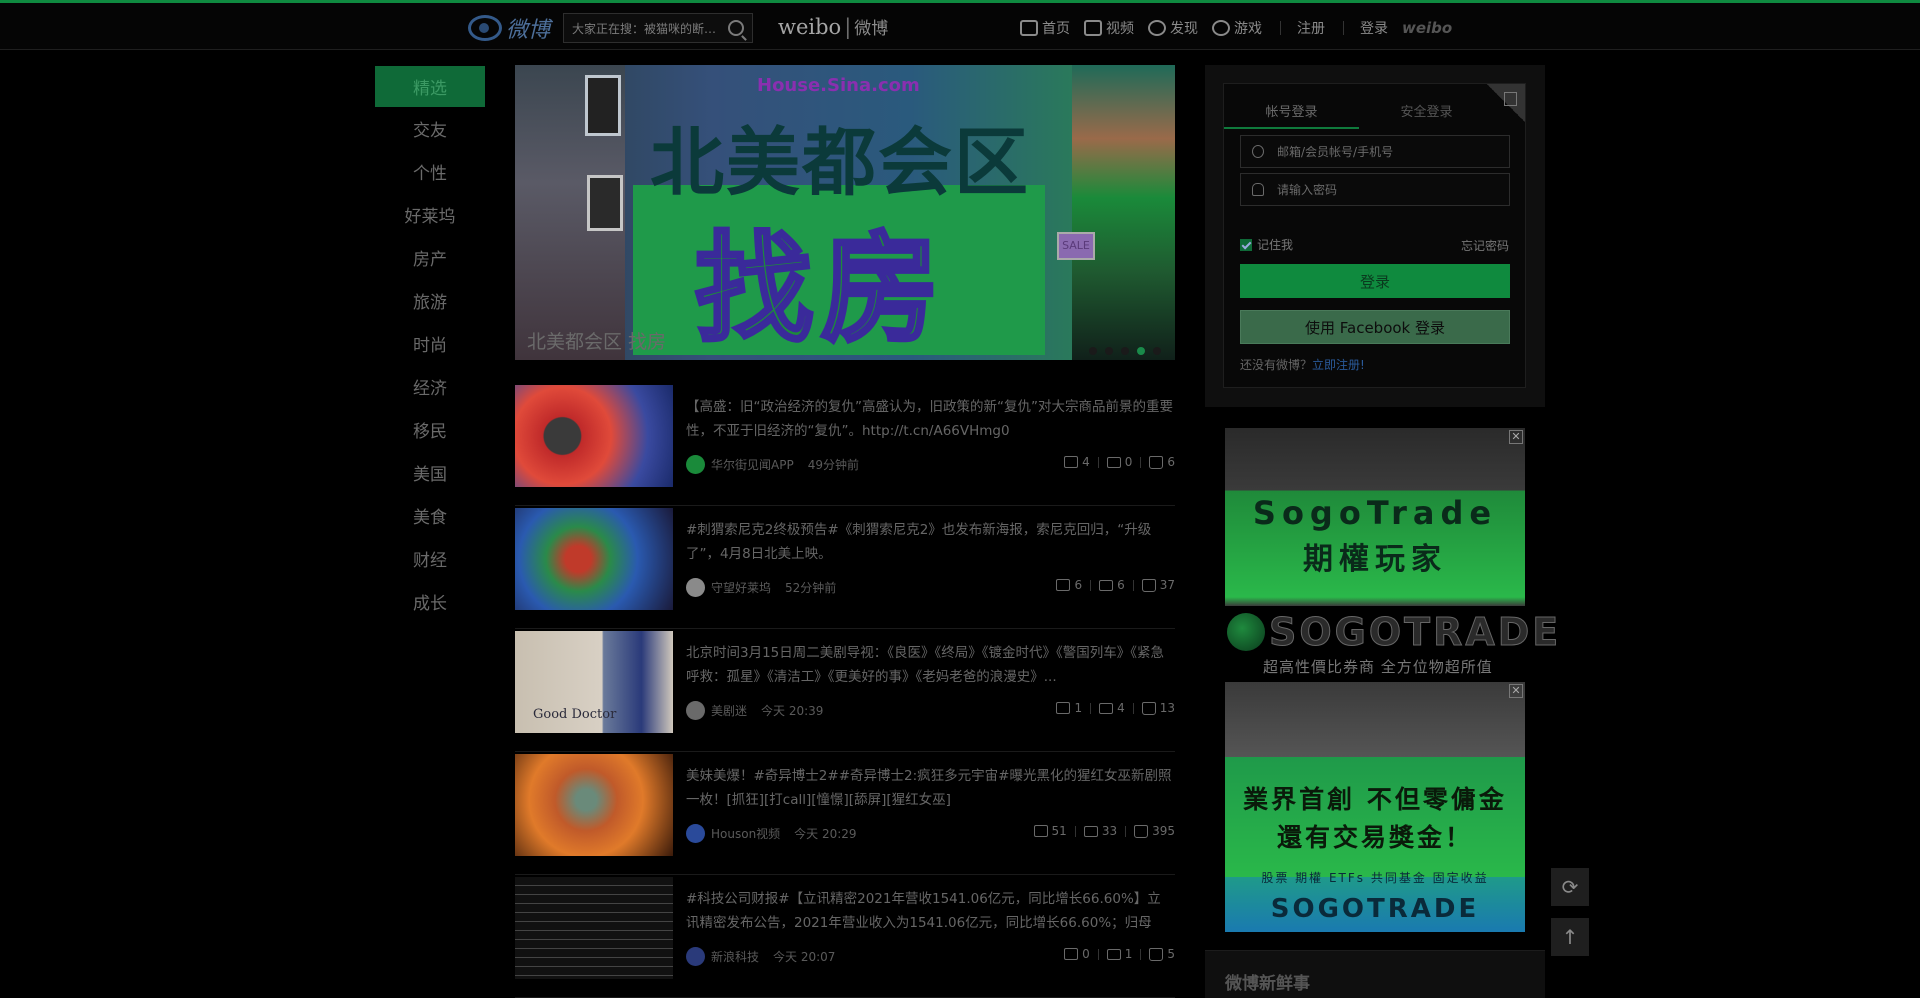  I want to click on remember-me: 记住我, so click(1266, 244).